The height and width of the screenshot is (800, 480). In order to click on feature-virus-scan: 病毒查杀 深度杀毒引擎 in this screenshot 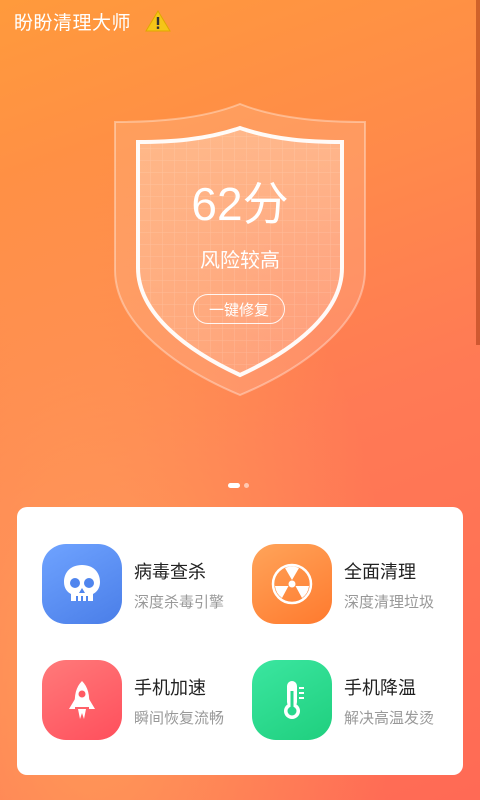, I will do `click(142, 584)`.